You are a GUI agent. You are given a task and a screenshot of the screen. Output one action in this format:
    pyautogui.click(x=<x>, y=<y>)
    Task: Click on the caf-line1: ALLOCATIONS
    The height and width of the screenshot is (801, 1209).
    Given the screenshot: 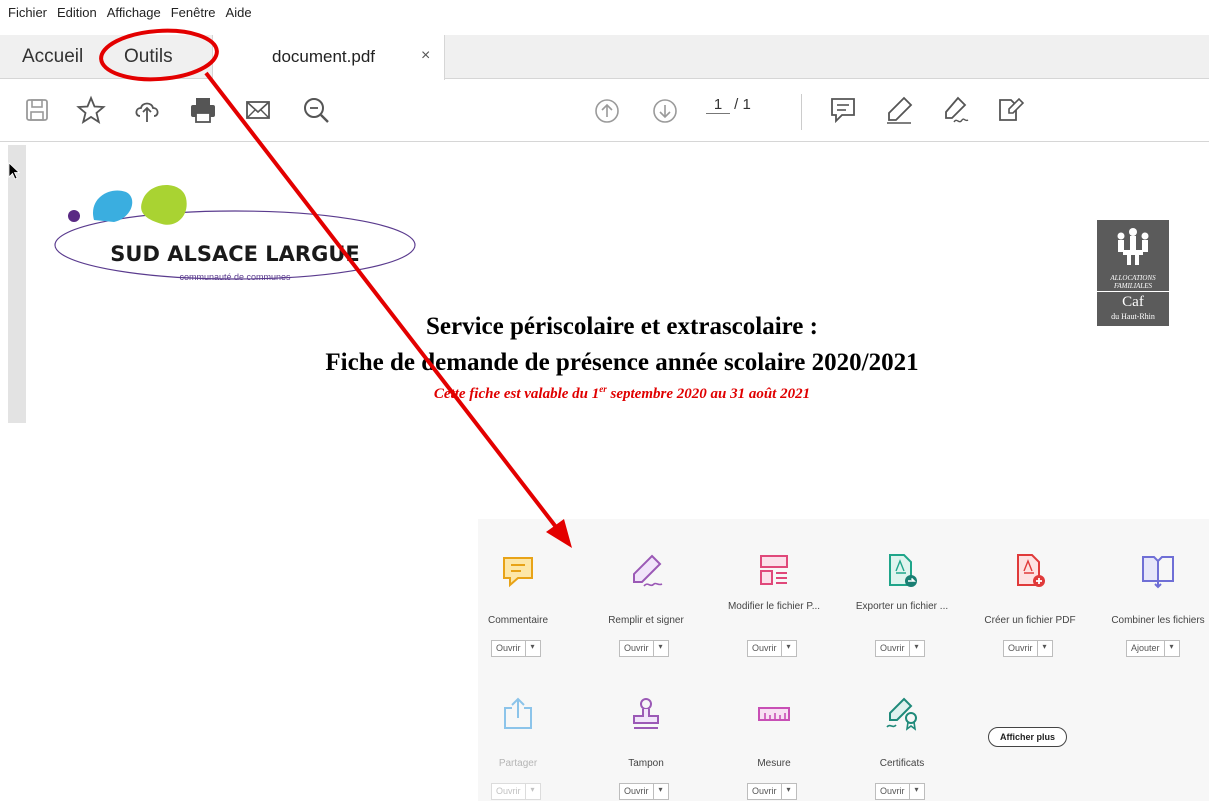 What is the action you would take?
    pyautogui.click(x=1133, y=278)
    